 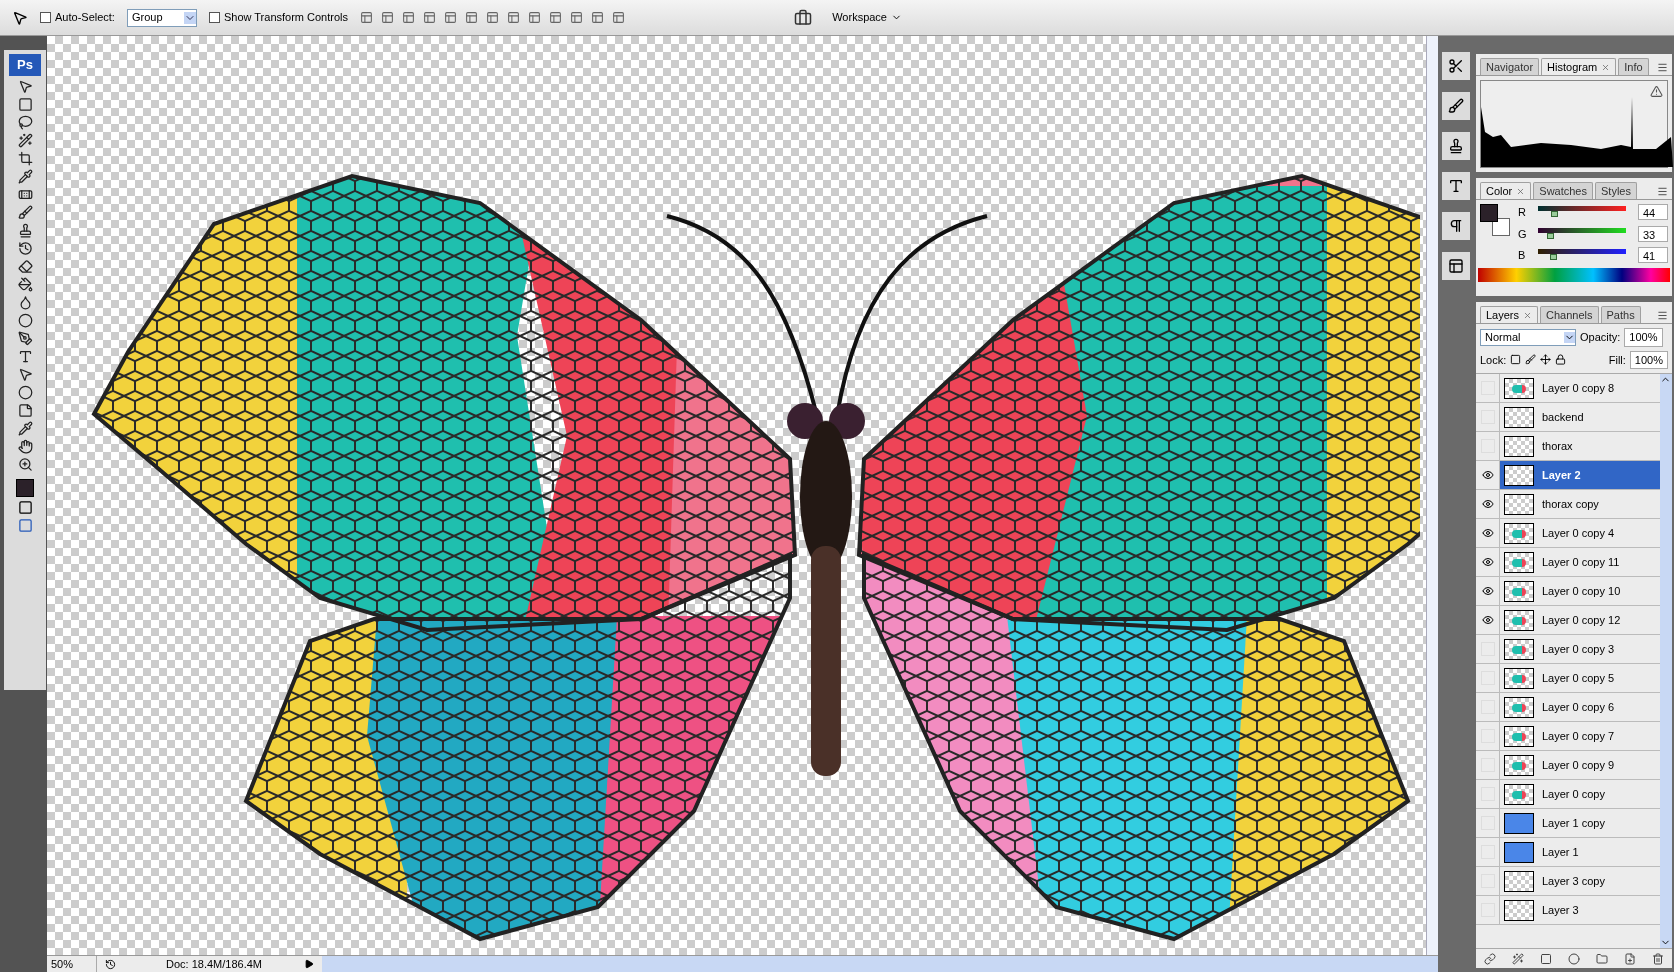 What do you see at coordinates (1568, 417) in the screenshot?
I see `layer-row: backend` at bounding box center [1568, 417].